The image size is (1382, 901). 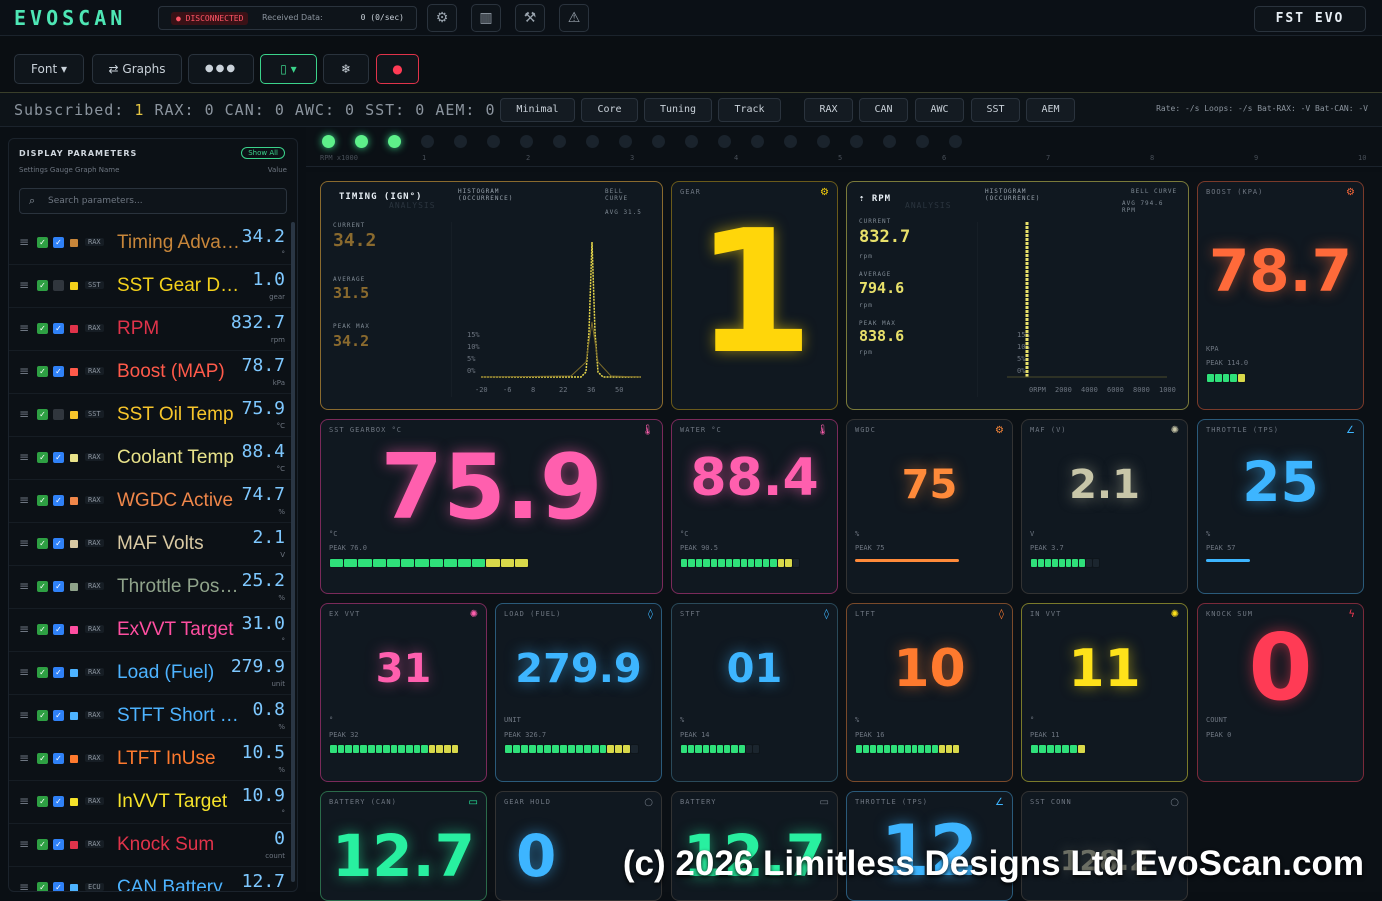 What do you see at coordinates (929, 692) in the screenshot?
I see `ltft-card: LTFT ◊ 10 % PEAK 16` at bounding box center [929, 692].